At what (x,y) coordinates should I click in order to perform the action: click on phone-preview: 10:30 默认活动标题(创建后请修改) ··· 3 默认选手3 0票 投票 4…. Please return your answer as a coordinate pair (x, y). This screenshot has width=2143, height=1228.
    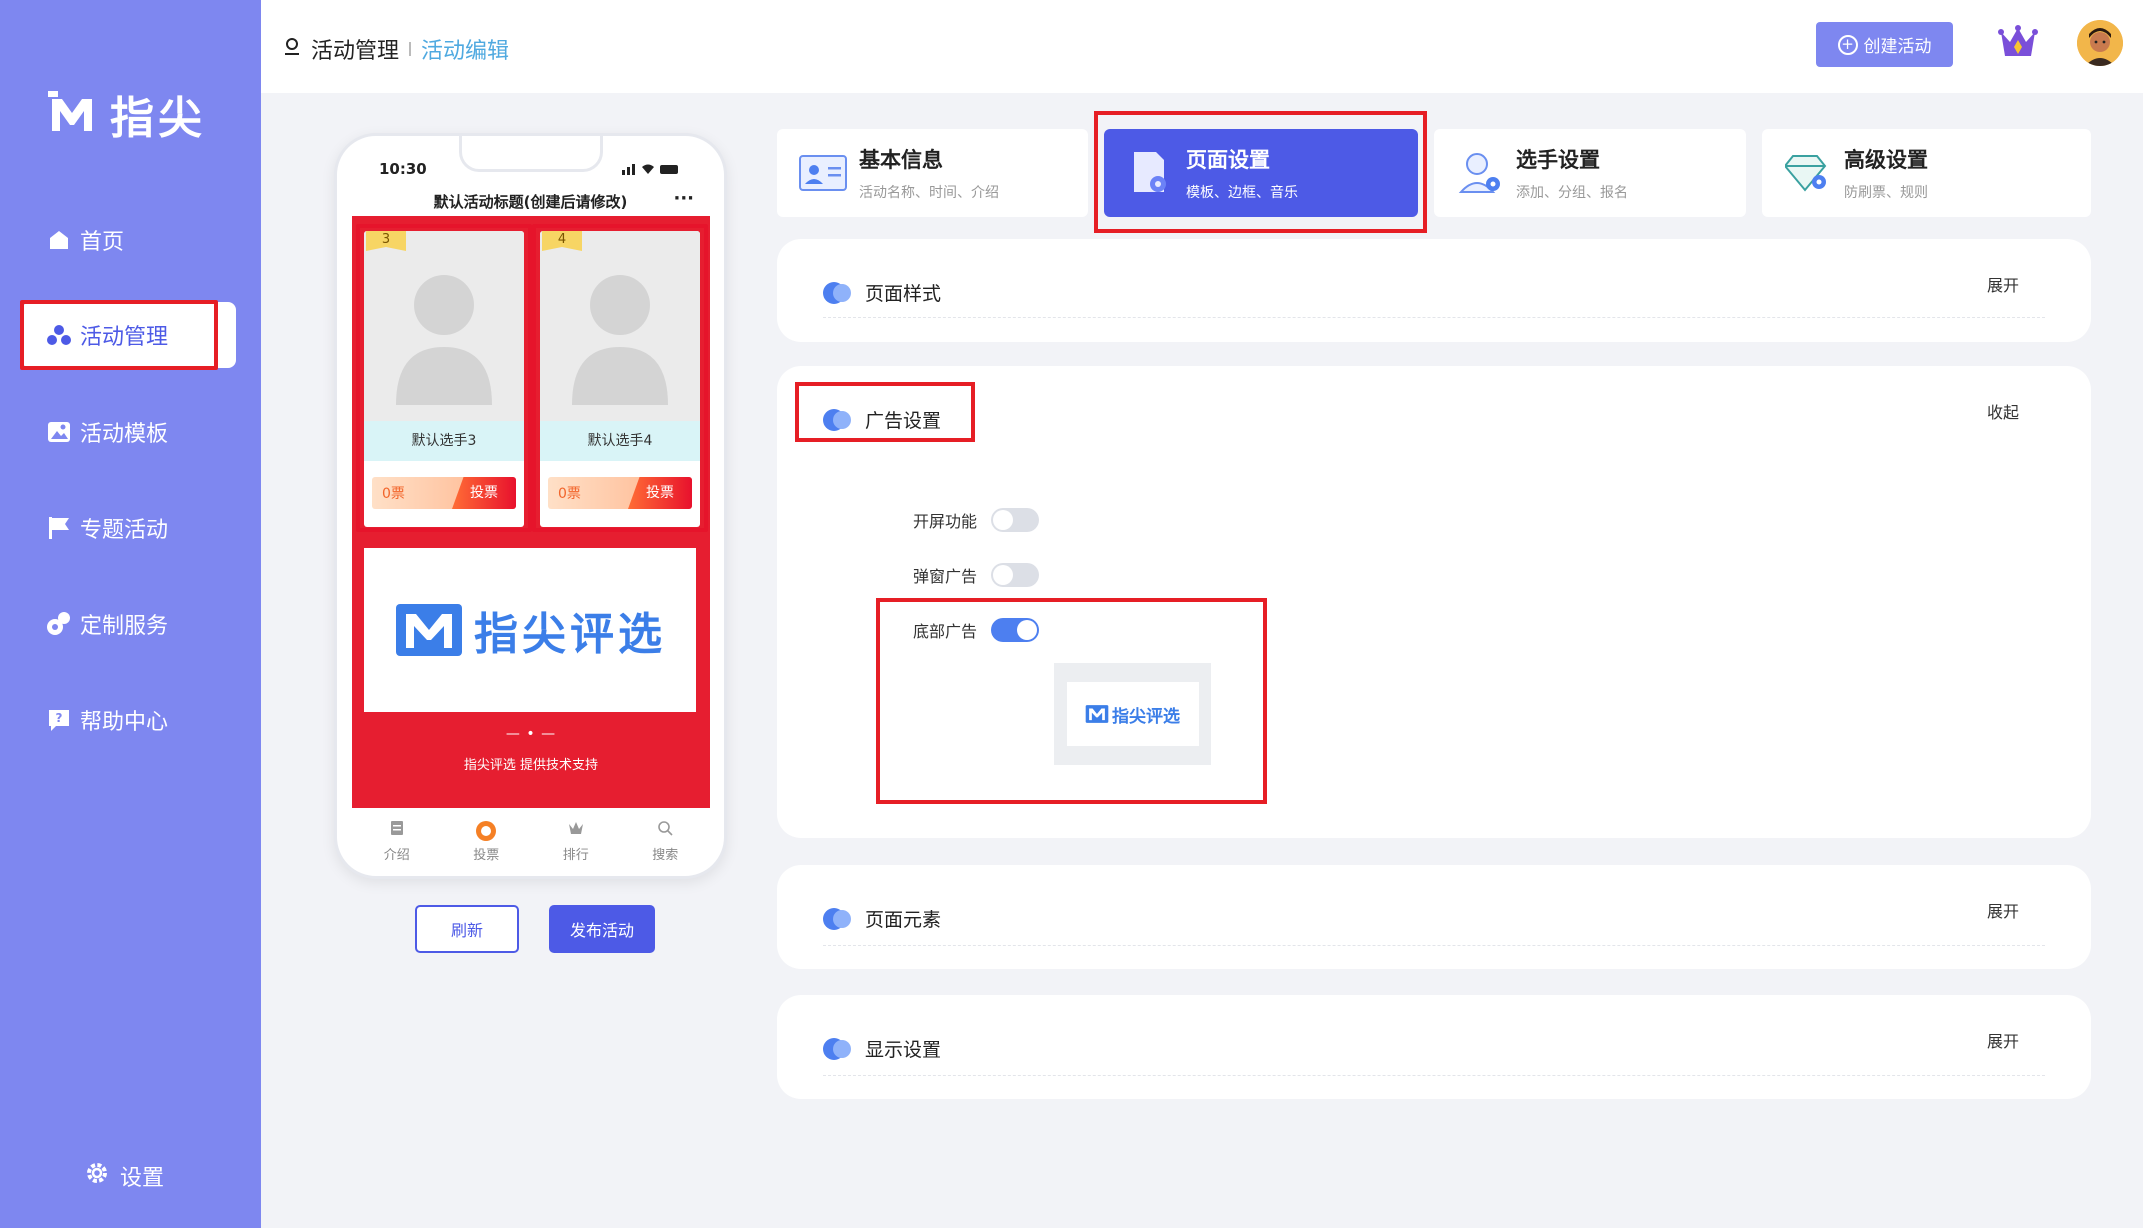
    Looking at the image, I should click on (530, 506).